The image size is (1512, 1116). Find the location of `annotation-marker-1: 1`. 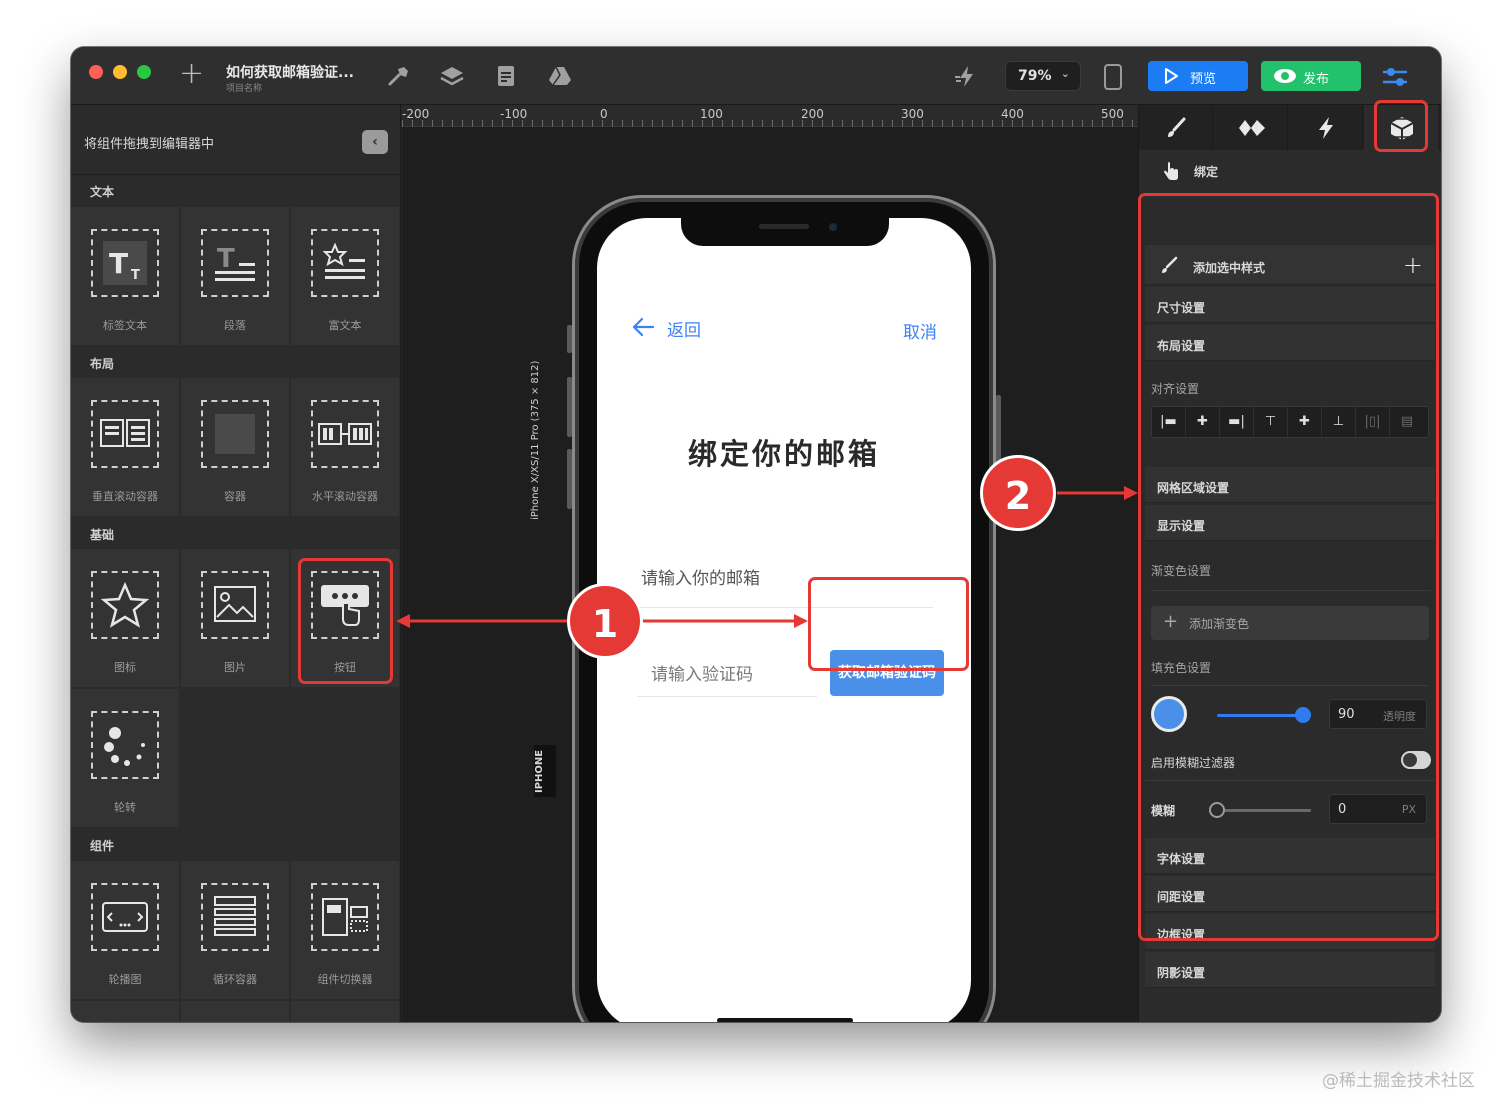

annotation-marker-1: 1 is located at coordinates (605, 621).